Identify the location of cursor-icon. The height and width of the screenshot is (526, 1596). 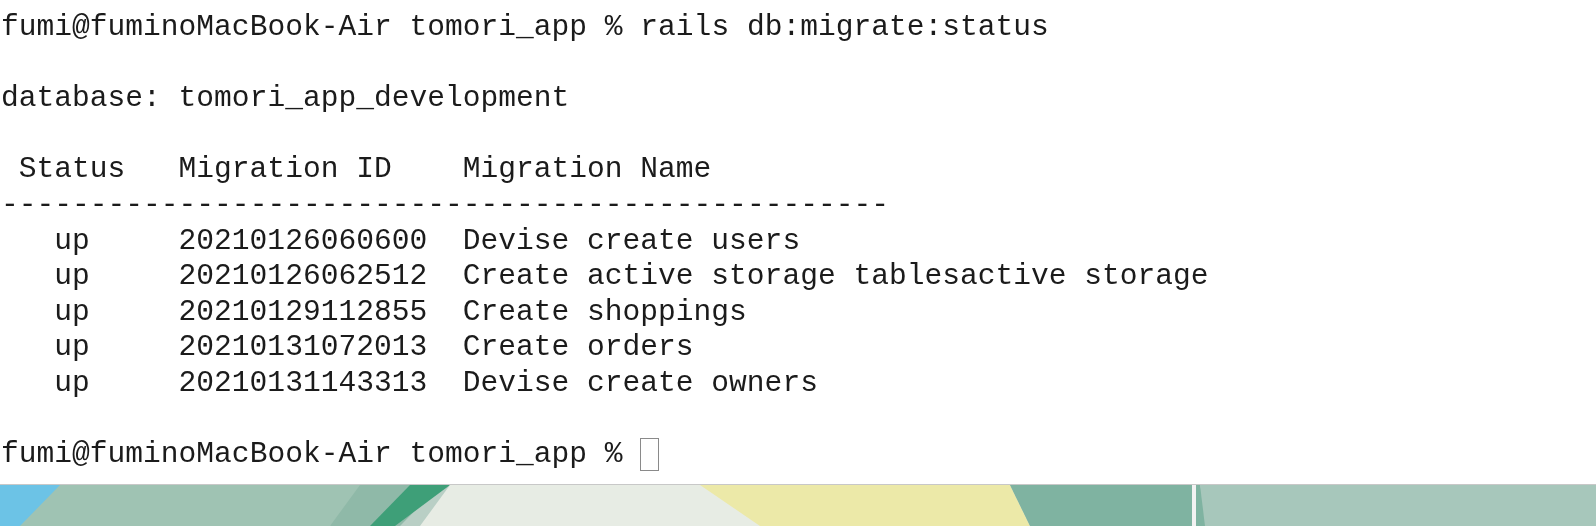
(649, 455).